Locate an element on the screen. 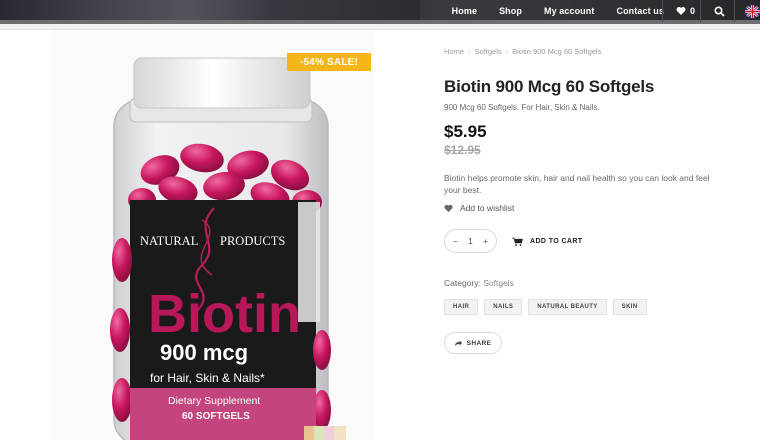 Image resolution: width=760 pixels, height=440 pixels. bottle-brand-left: NATURAL is located at coordinates (169, 241).